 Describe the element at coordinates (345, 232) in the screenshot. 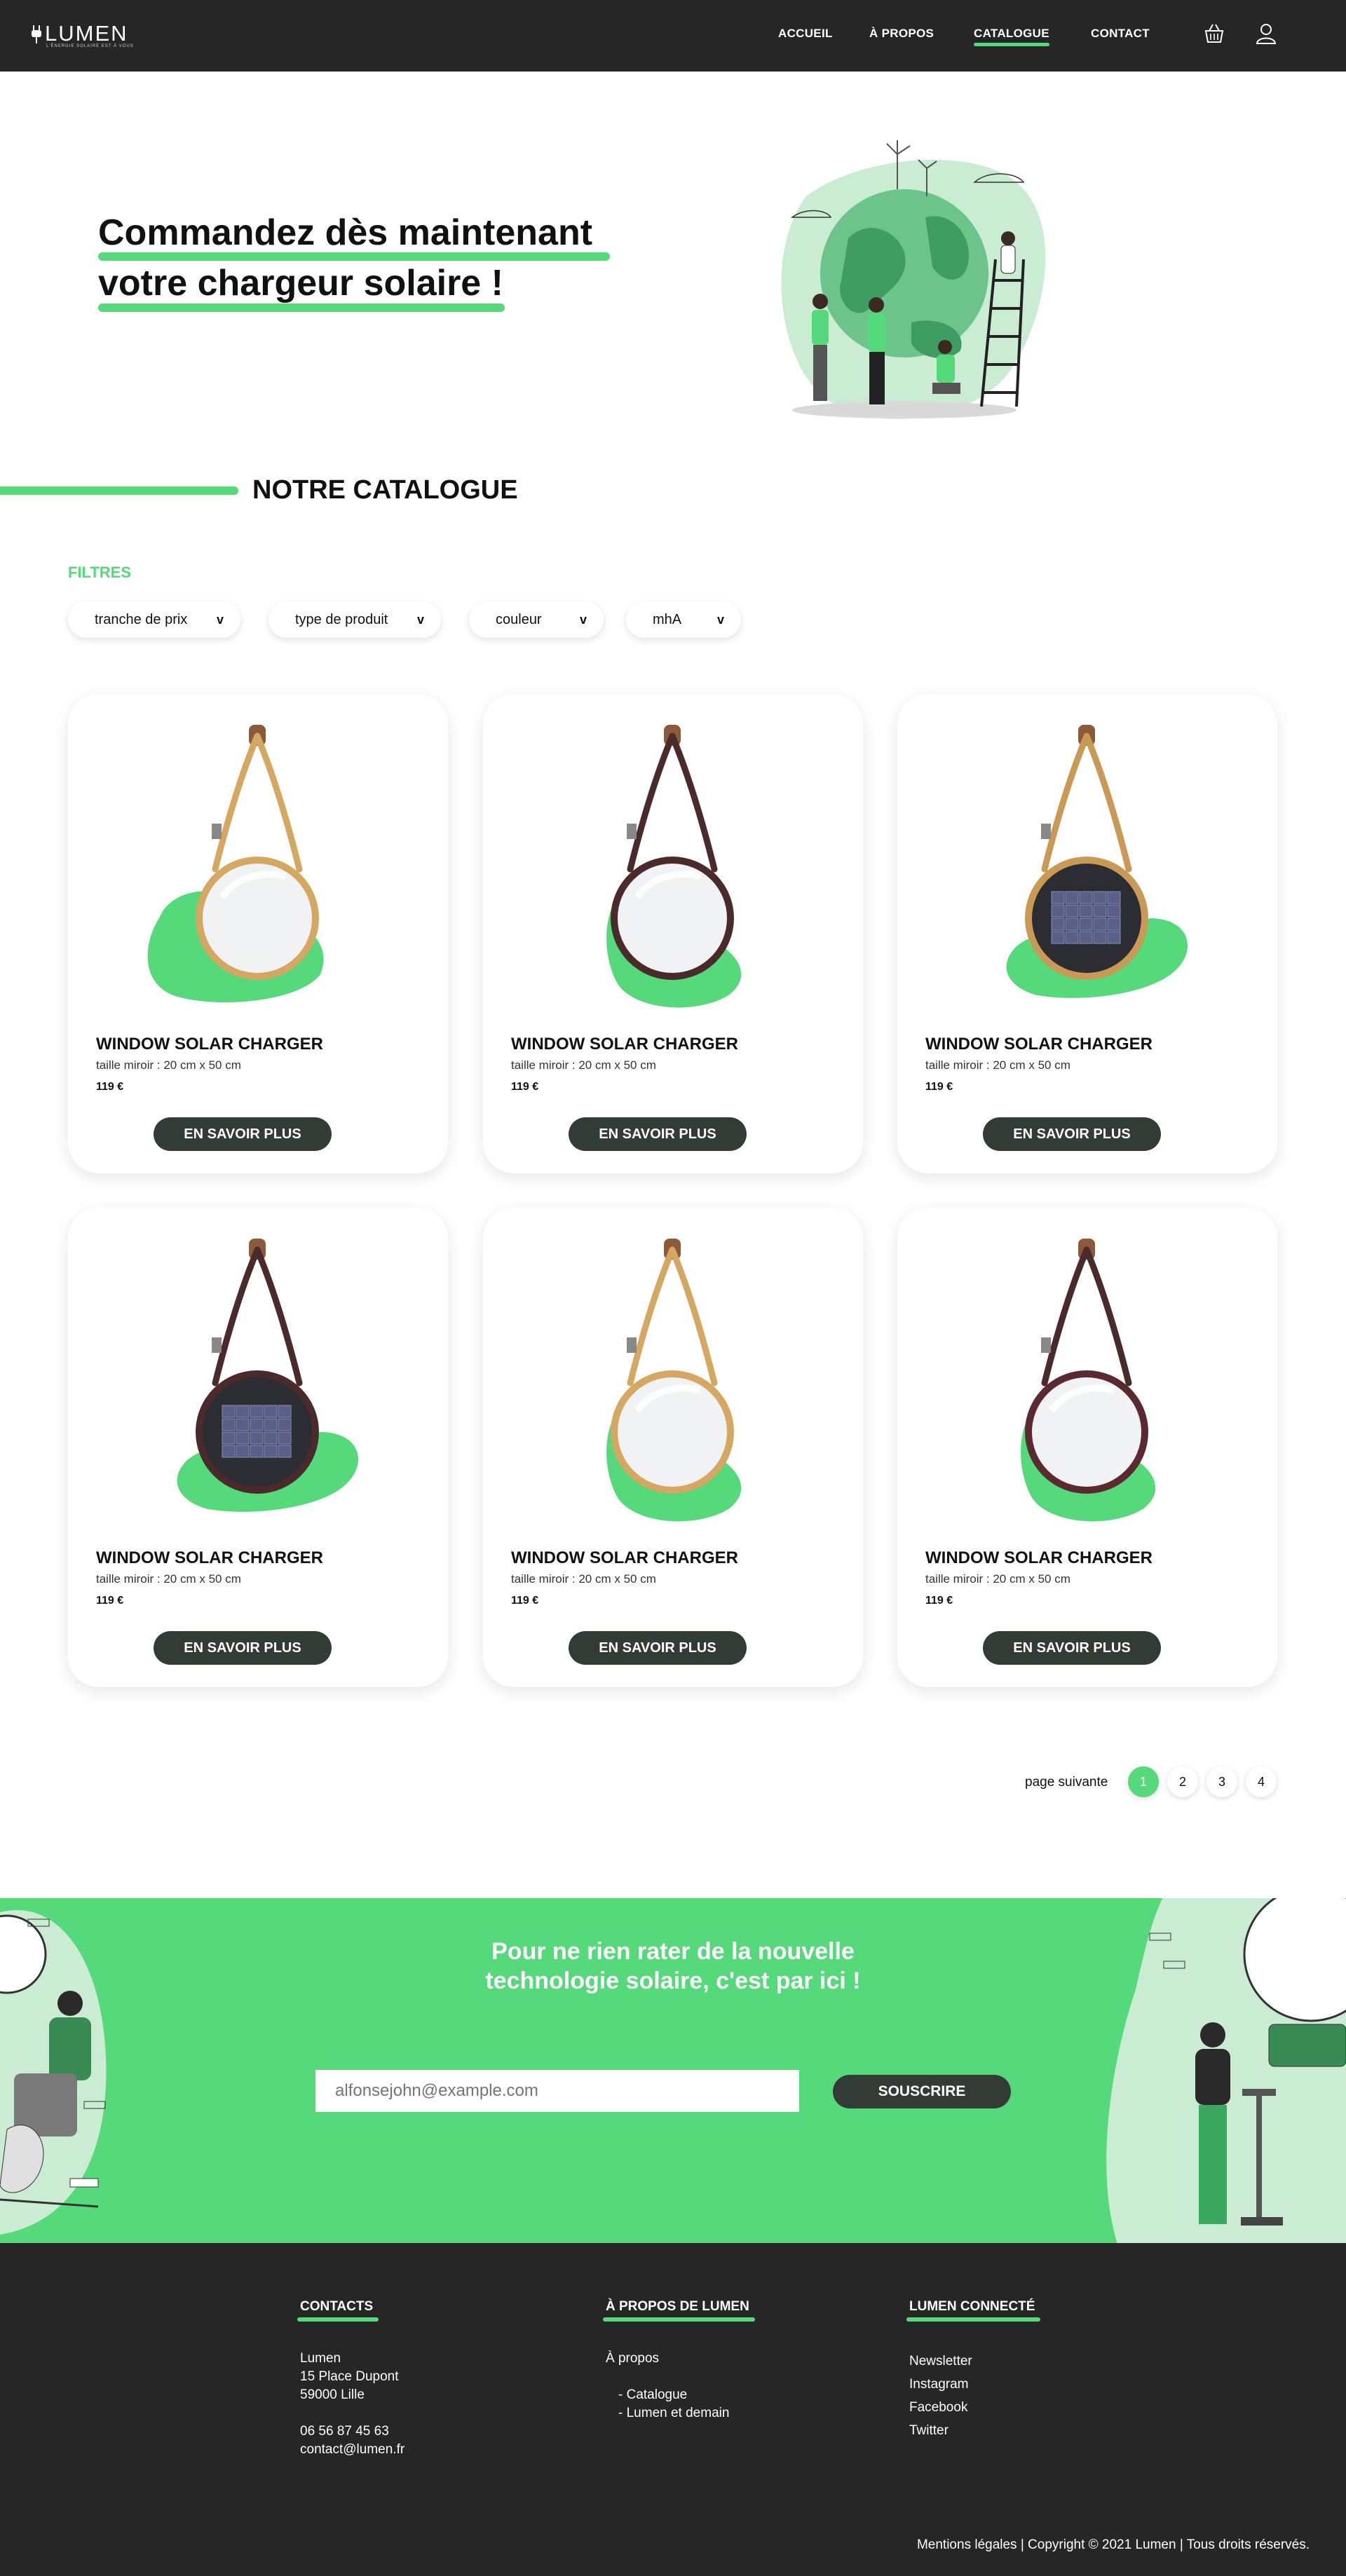

I see `hero-title-line-1: Commandez dès maintenant` at that location.